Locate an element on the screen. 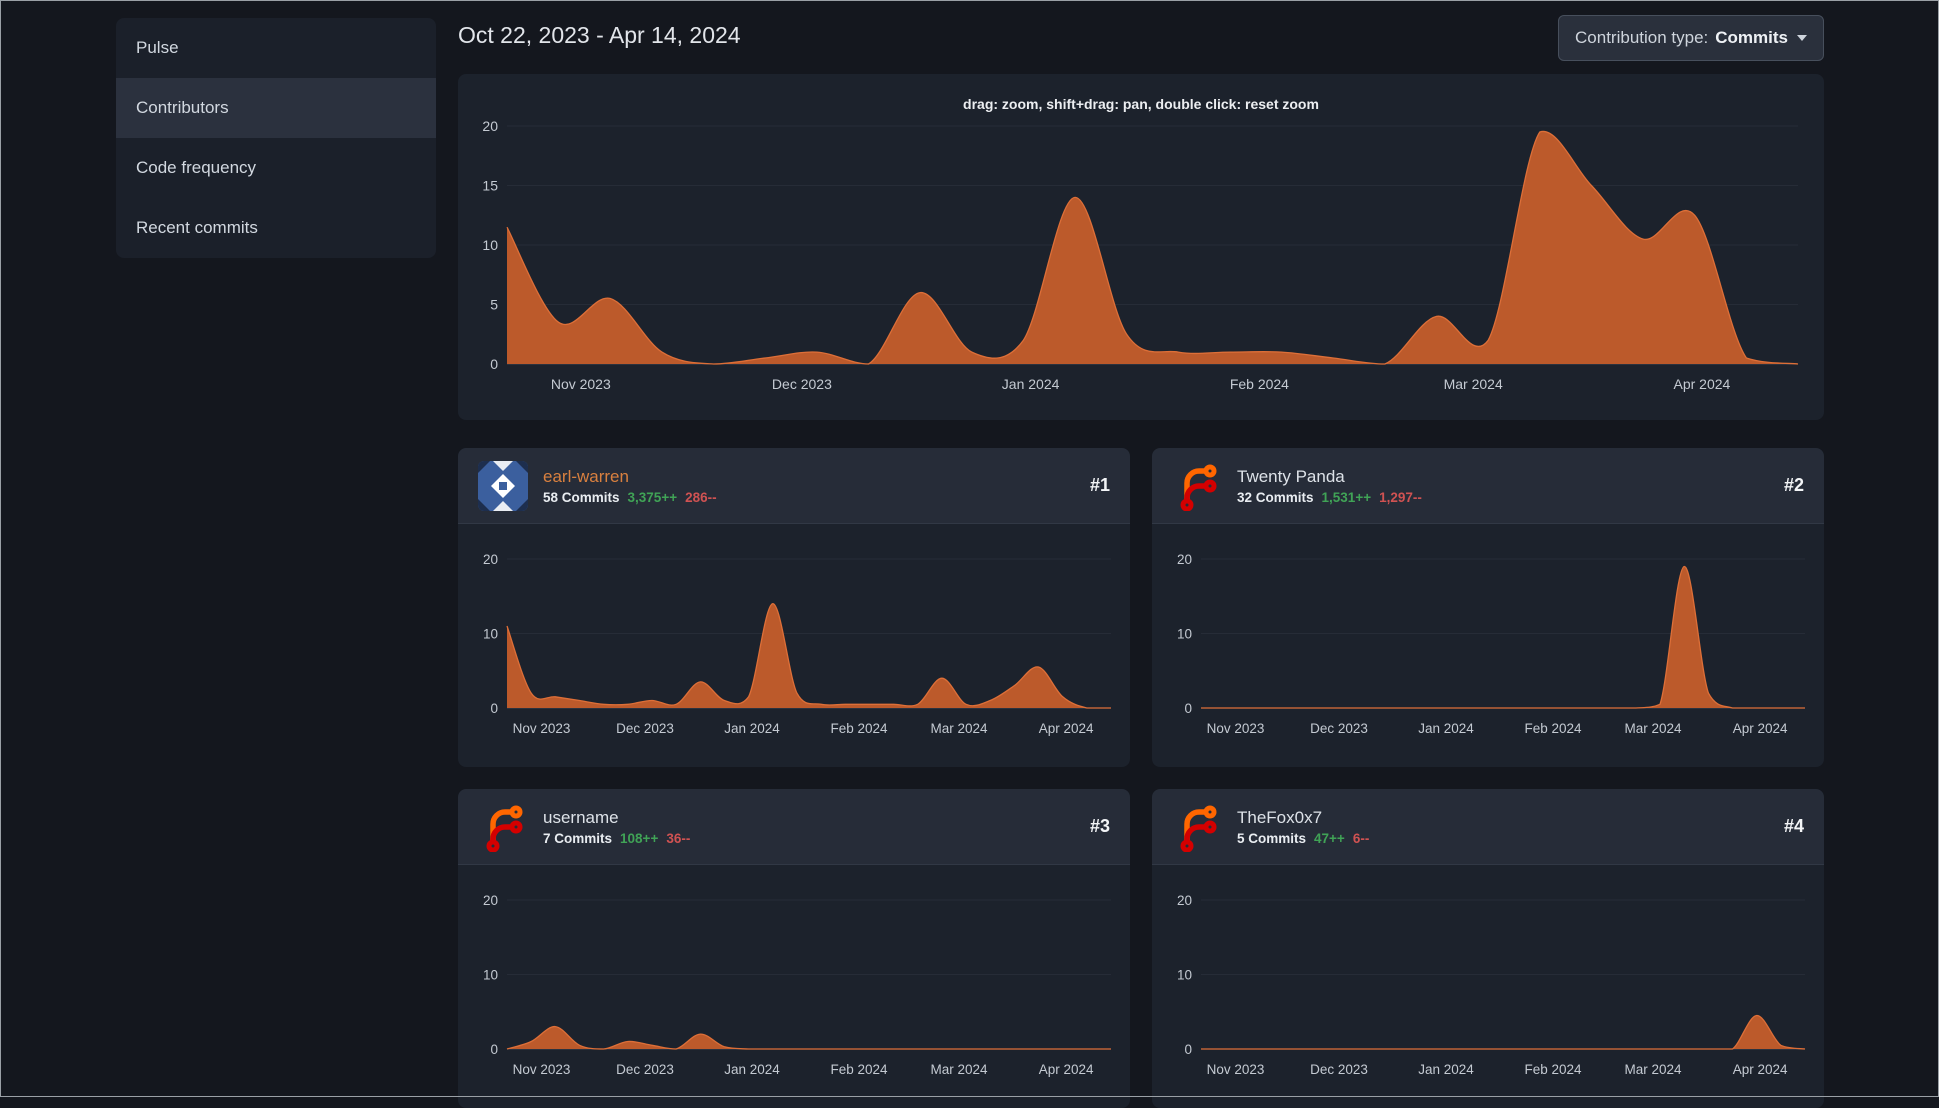 This screenshot has width=1939, height=1108. contributor-identity: Twenty Panda 32 Commits 1,531++ 1,297-- is located at coordinates (1329, 486).